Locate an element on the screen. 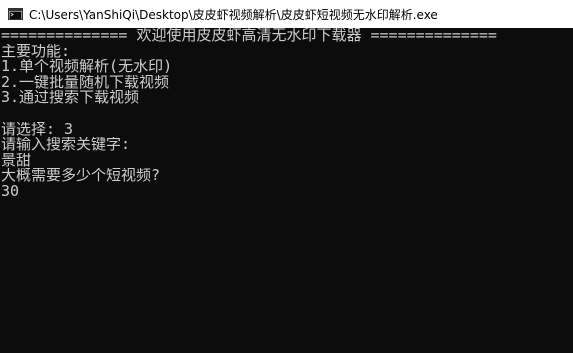  console-window-icon is located at coordinates (15, 14).